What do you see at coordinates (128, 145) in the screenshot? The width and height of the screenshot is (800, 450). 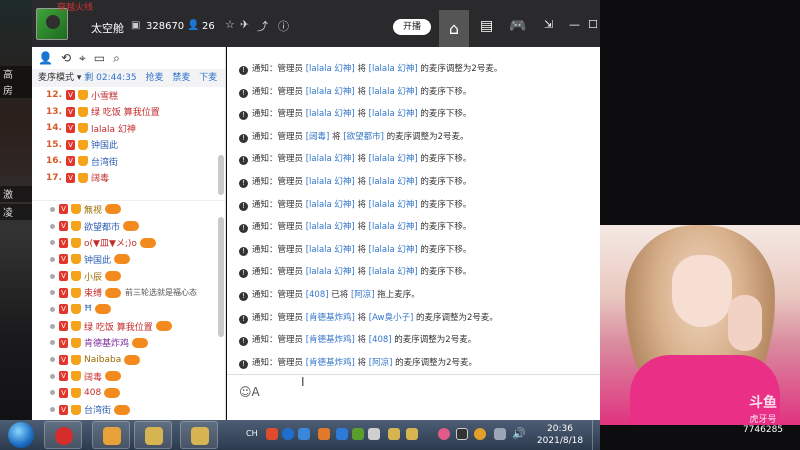 I see `queue-item: 15. V 钟国此` at bounding box center [128, 145].